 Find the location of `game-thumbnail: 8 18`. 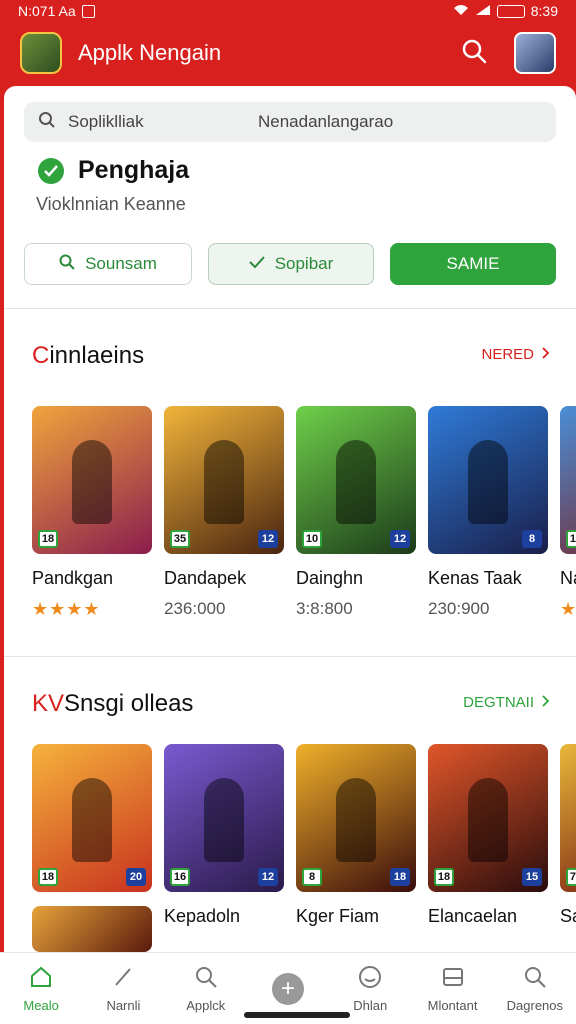

game-thumbnail: 8 18 is located at coordinates (356, 818).